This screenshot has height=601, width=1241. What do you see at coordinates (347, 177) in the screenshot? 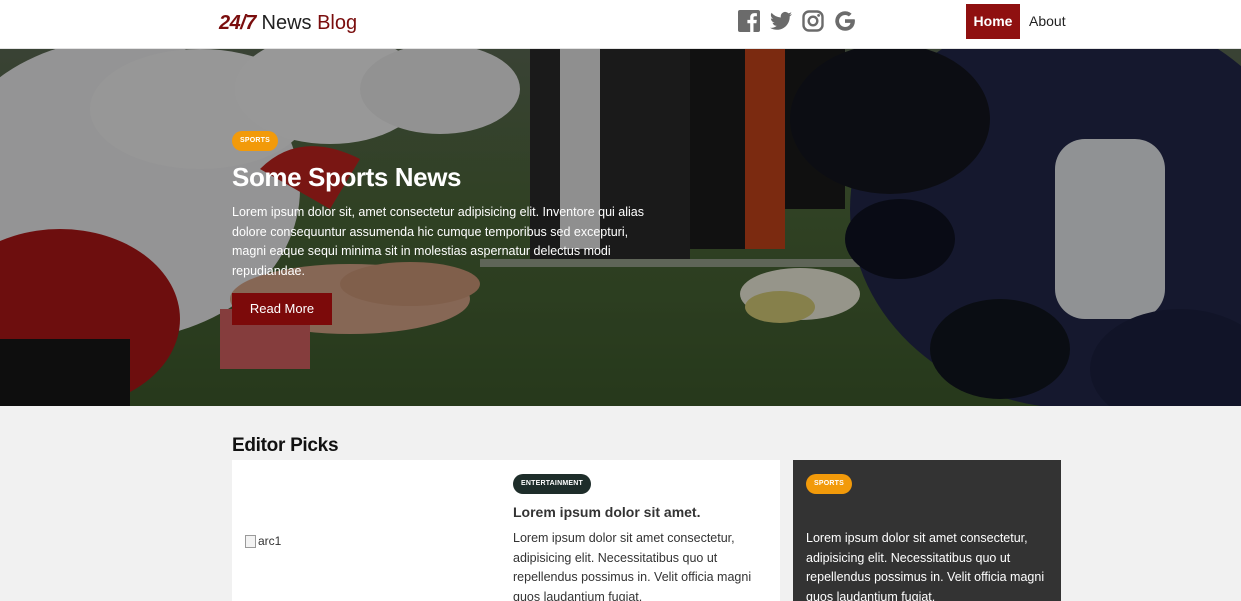
I see `hero-title: Some Sports News` at bounding box center [347, 177].